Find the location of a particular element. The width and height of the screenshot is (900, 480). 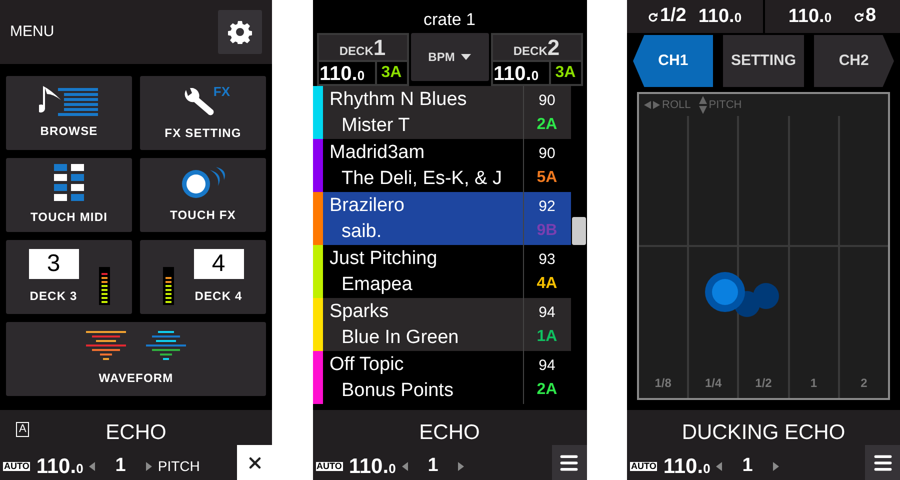

fx-icon-label: FX is located at coordinates (221, 92).